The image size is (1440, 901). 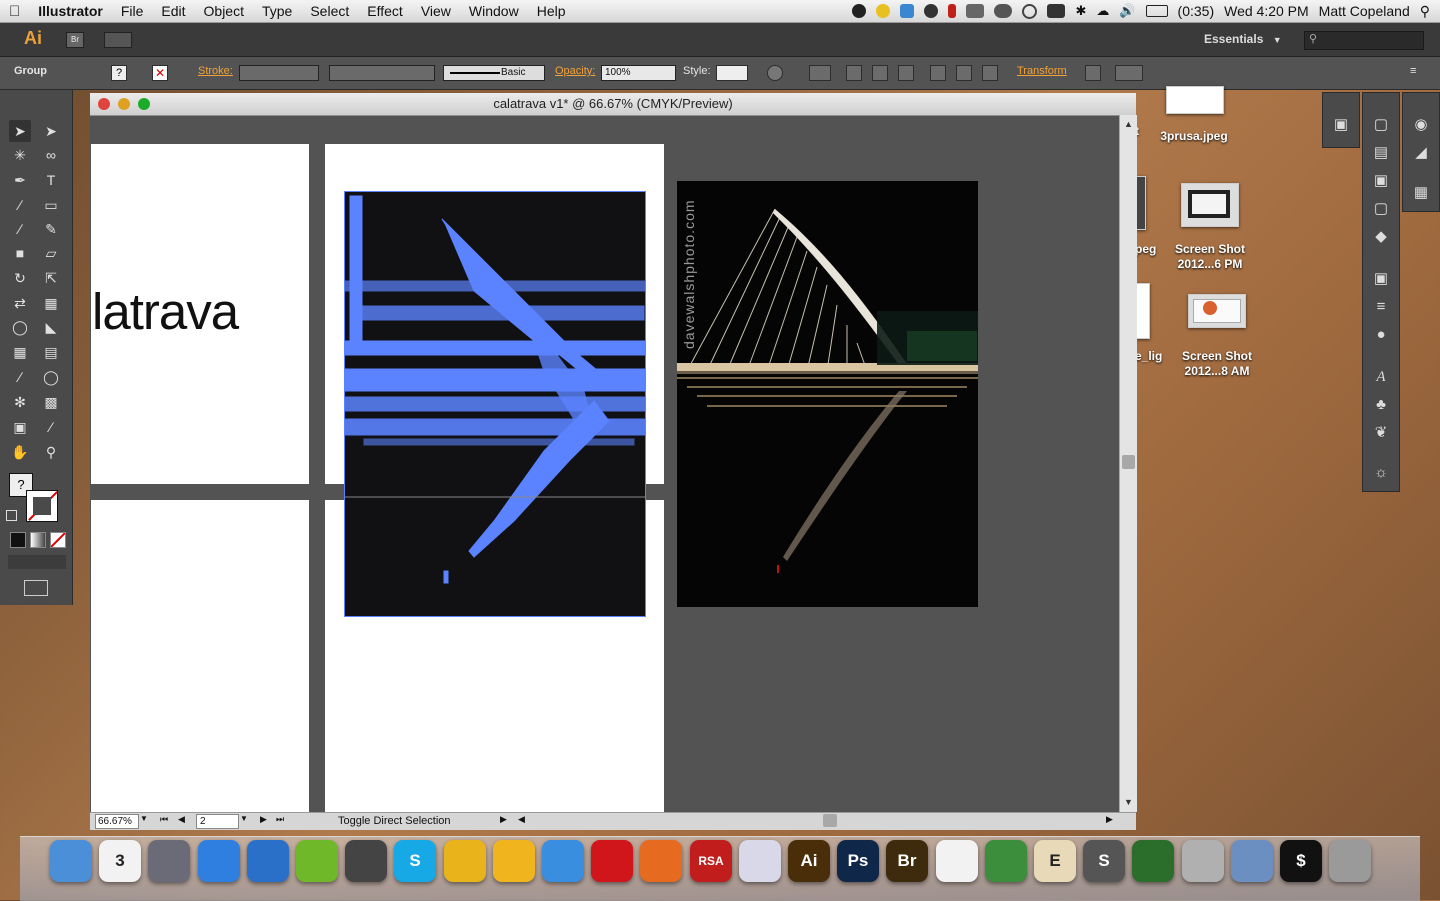 I want to click on dock-chrome-canary-icon, so click(x=514, y=861).